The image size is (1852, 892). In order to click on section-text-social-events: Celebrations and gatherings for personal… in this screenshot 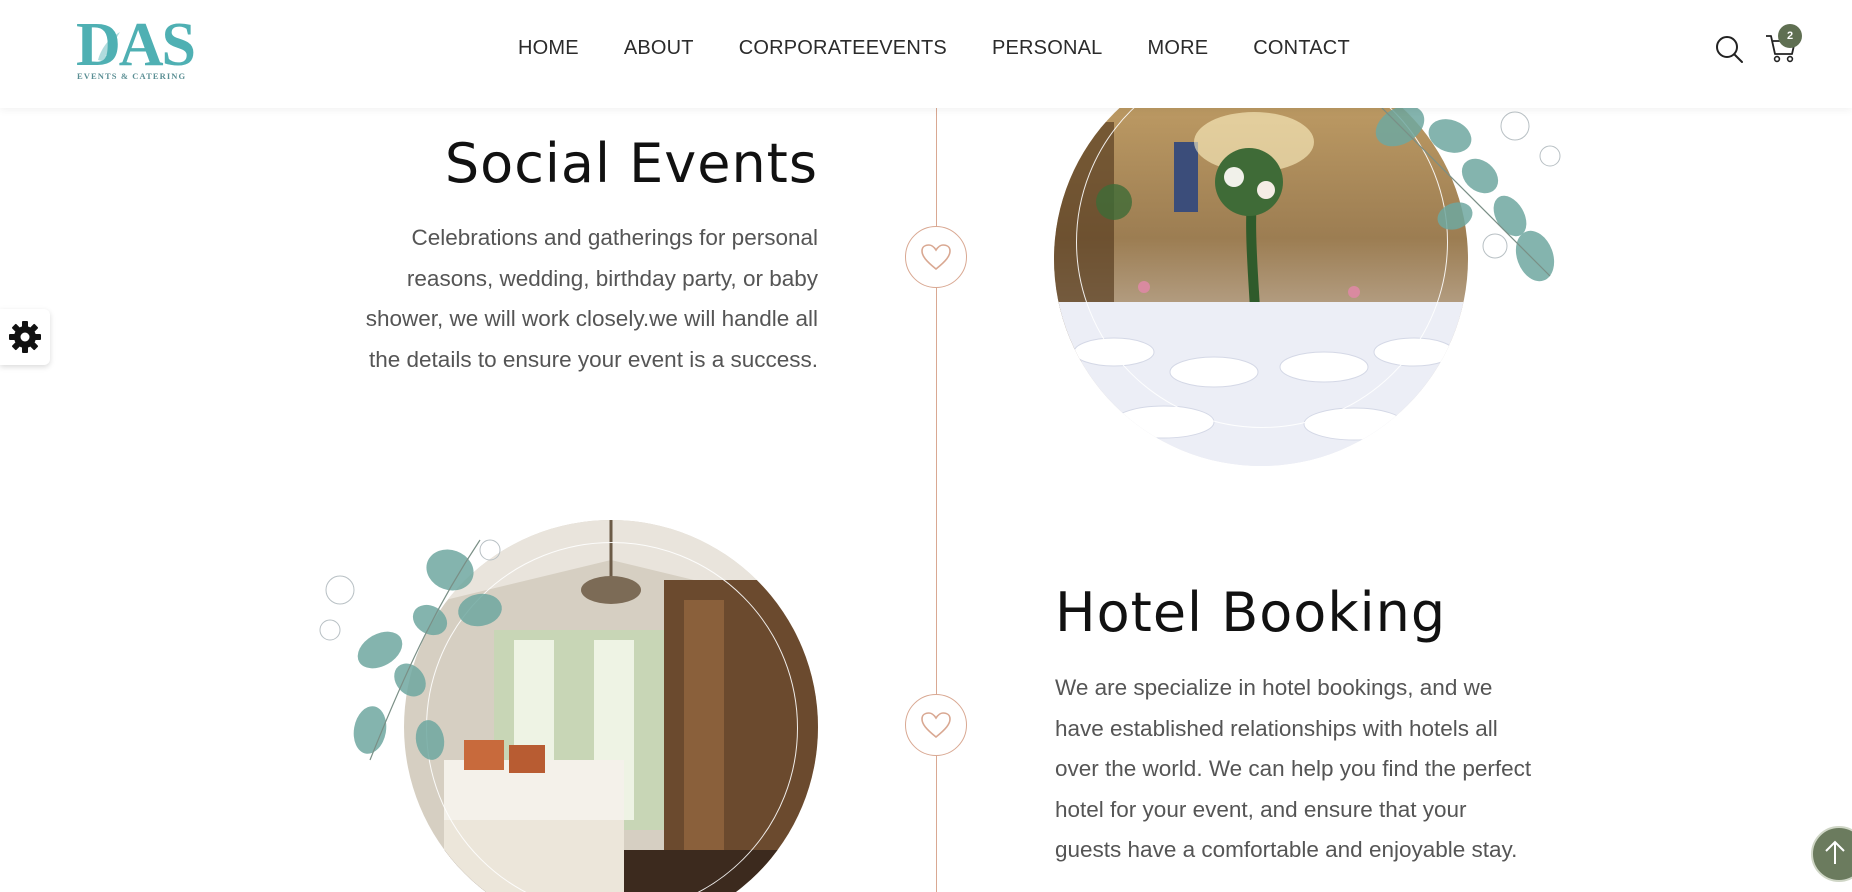, I will do `click(558, 299)`.